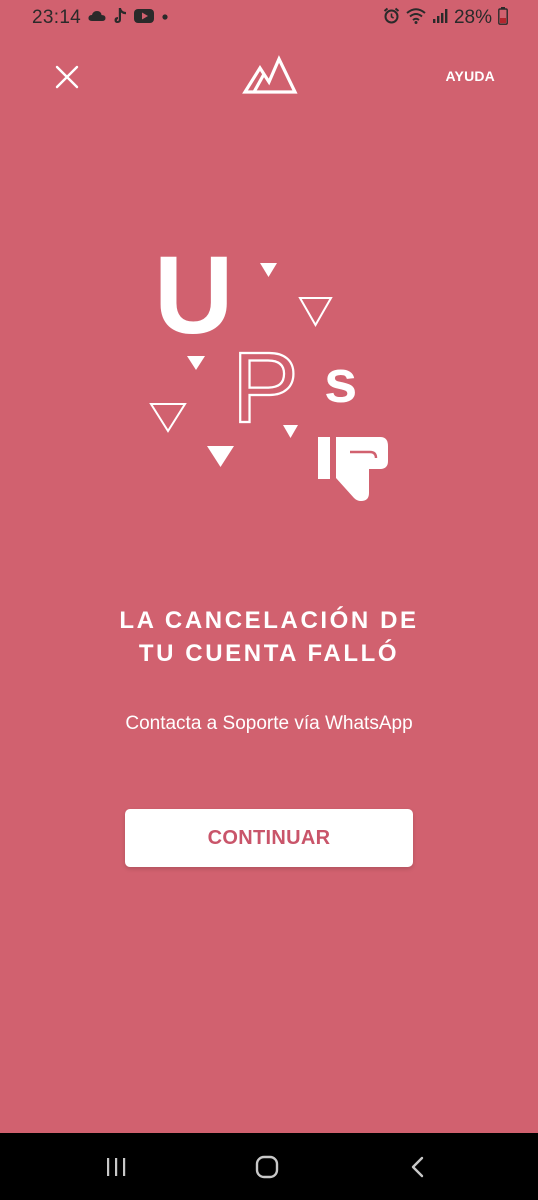  I want to click on close-icon, so click(67, 77).